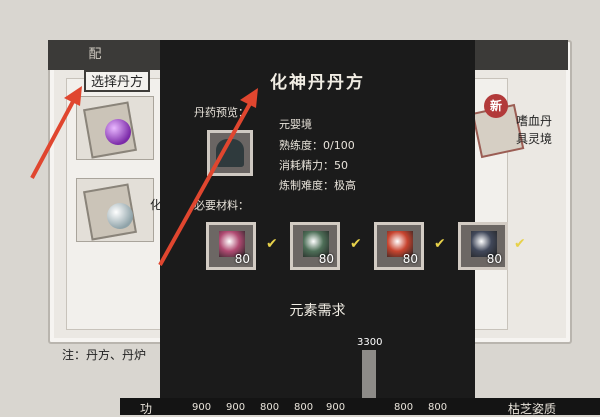 The height and width of the screenshot is (417, 600). What do you see at coordinates (208, 177) in the screenshot?
I see `arrow-to-popup-title` at bounding box center [208, 177].